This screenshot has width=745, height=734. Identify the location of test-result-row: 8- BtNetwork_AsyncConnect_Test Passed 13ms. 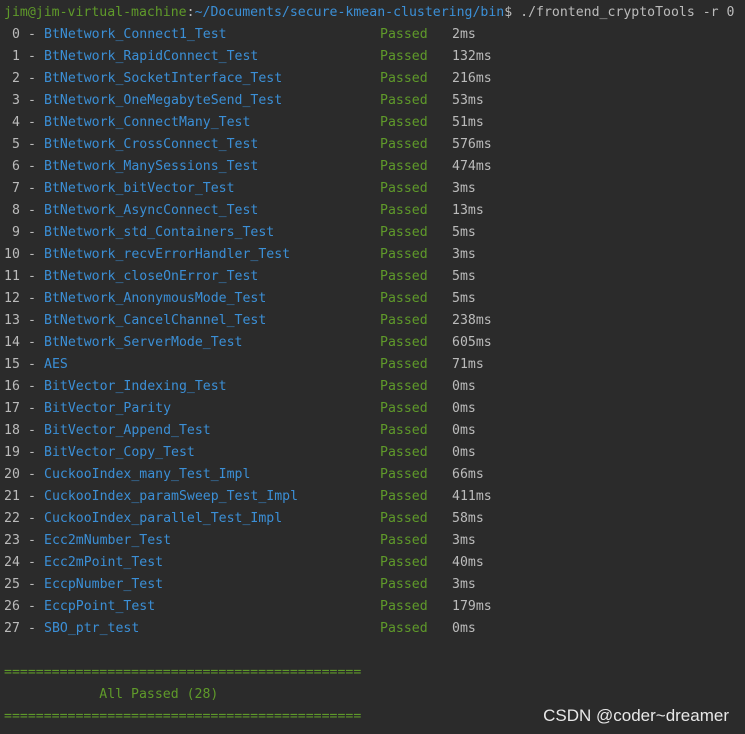
(374, 211).